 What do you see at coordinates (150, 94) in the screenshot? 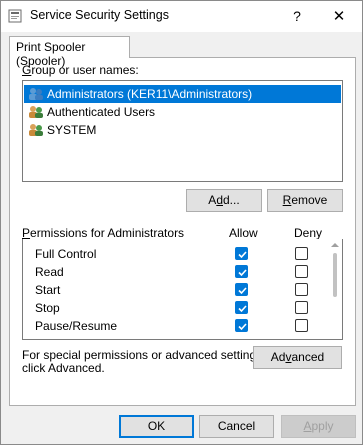
I see `user-name: Administrators (KER11\Administrators)` at bounding box center [150, 94].